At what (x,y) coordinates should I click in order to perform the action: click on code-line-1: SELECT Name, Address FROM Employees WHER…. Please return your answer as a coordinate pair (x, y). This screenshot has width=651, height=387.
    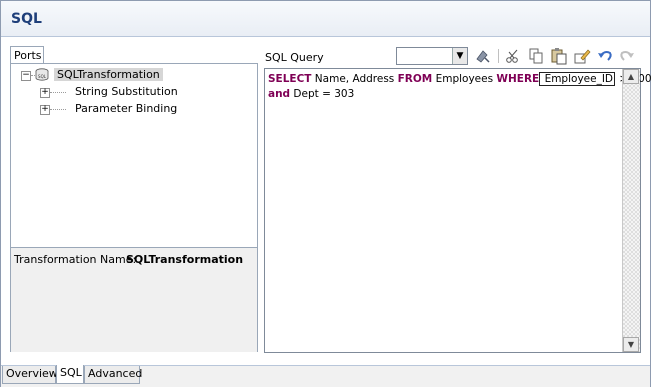
    Looking at the image, I should click on (459, 79).